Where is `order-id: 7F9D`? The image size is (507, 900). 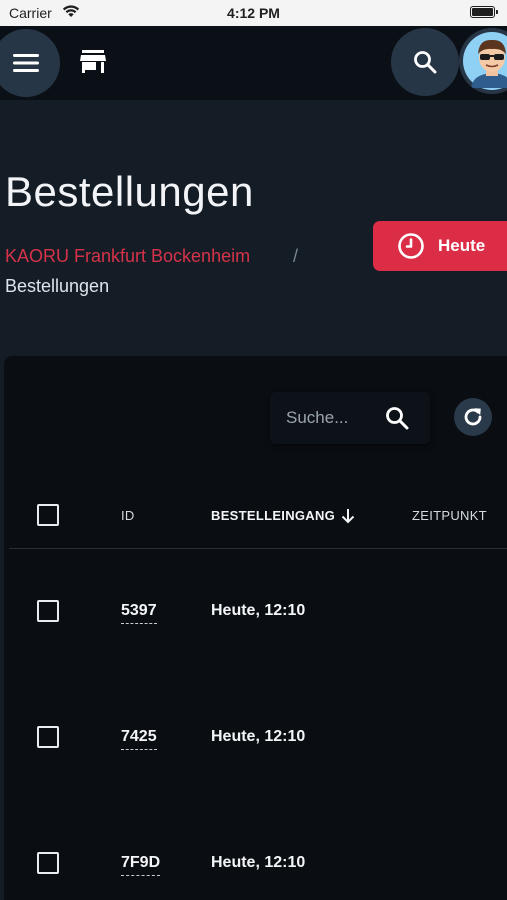
order-id: 7F9D is located at coordinates (141, 865).